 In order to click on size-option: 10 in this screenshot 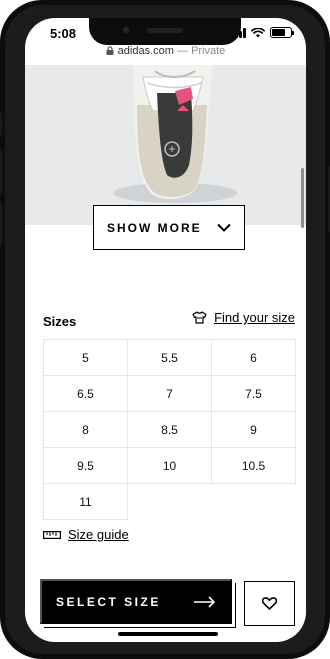, I will do `click(170, 466)`.